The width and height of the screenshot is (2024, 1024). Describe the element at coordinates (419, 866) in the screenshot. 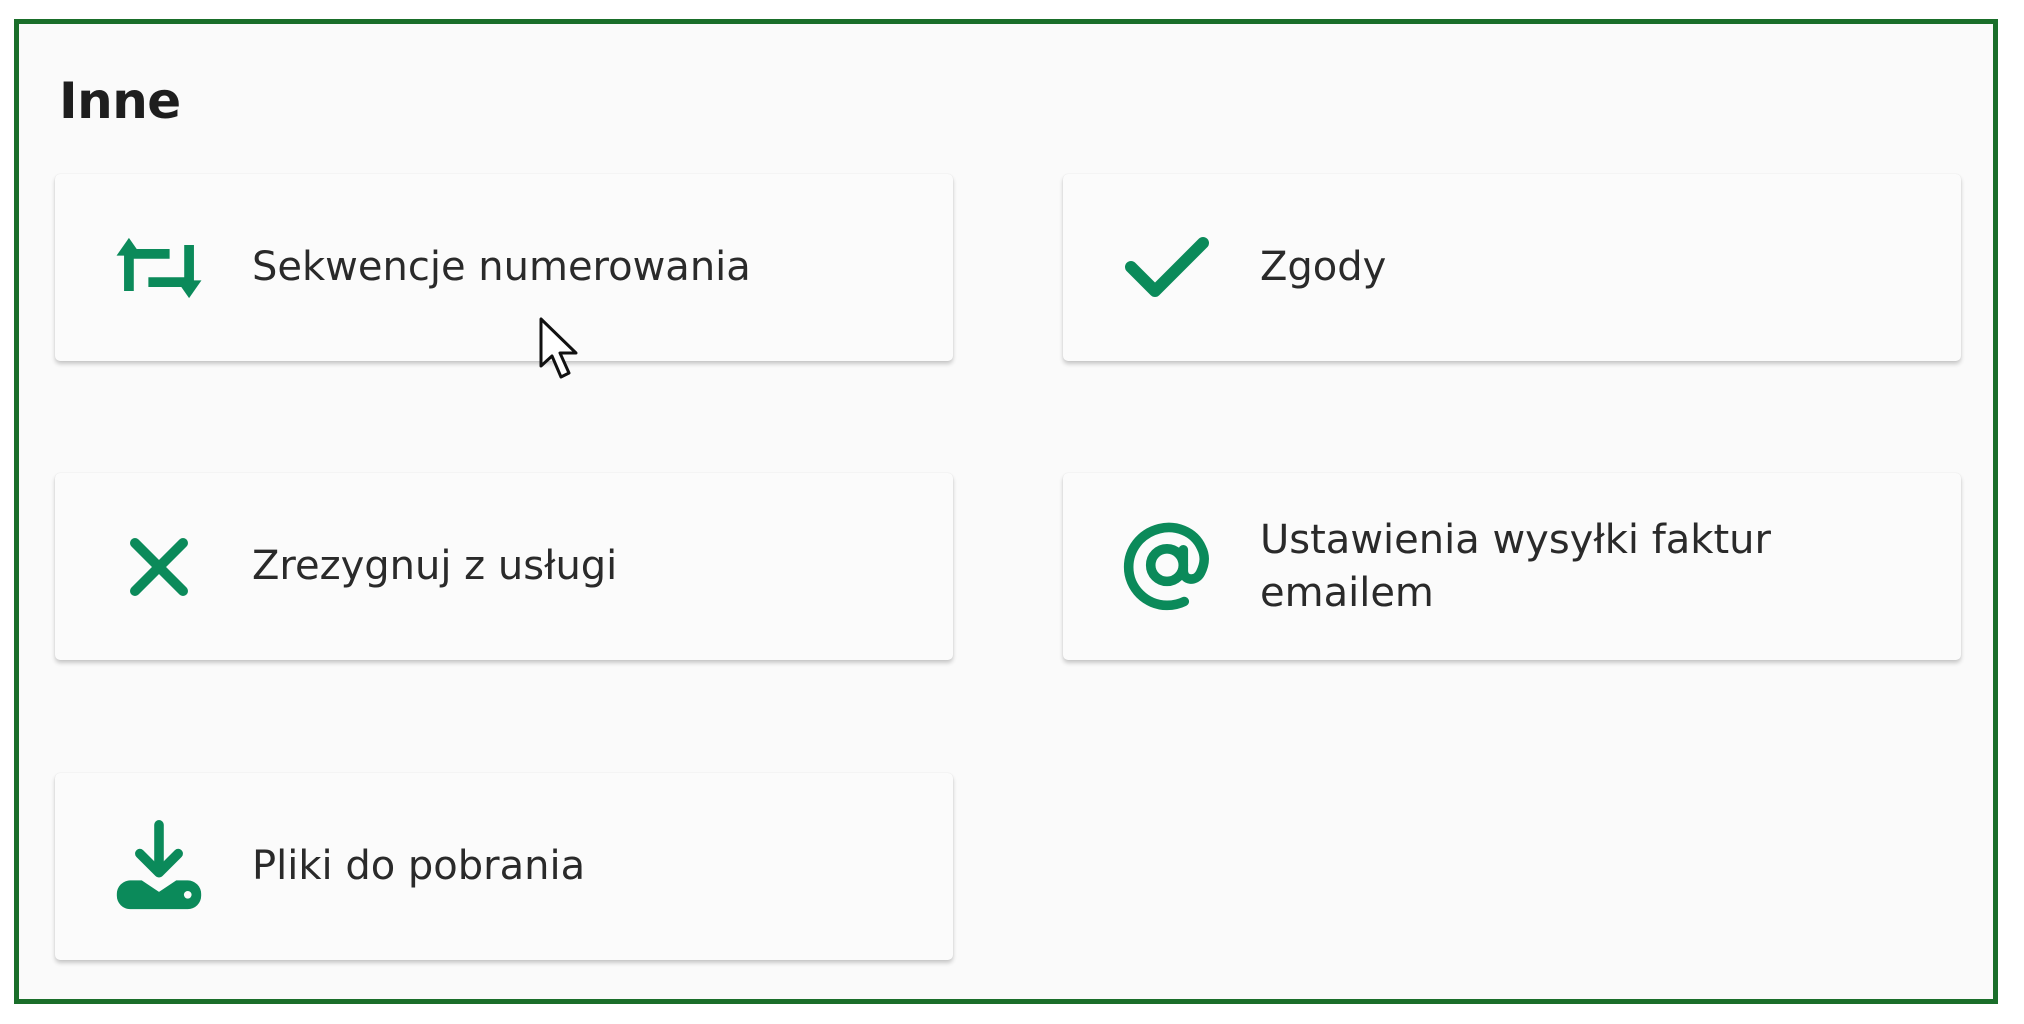

I see `card-label: Pliki do pobrania` at that location.